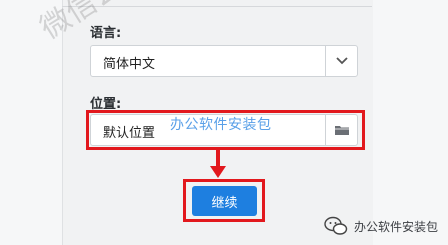 The height and width of the screenshot is (245, 448). I want to click on wechat-logo-icon, so click(336, 225).